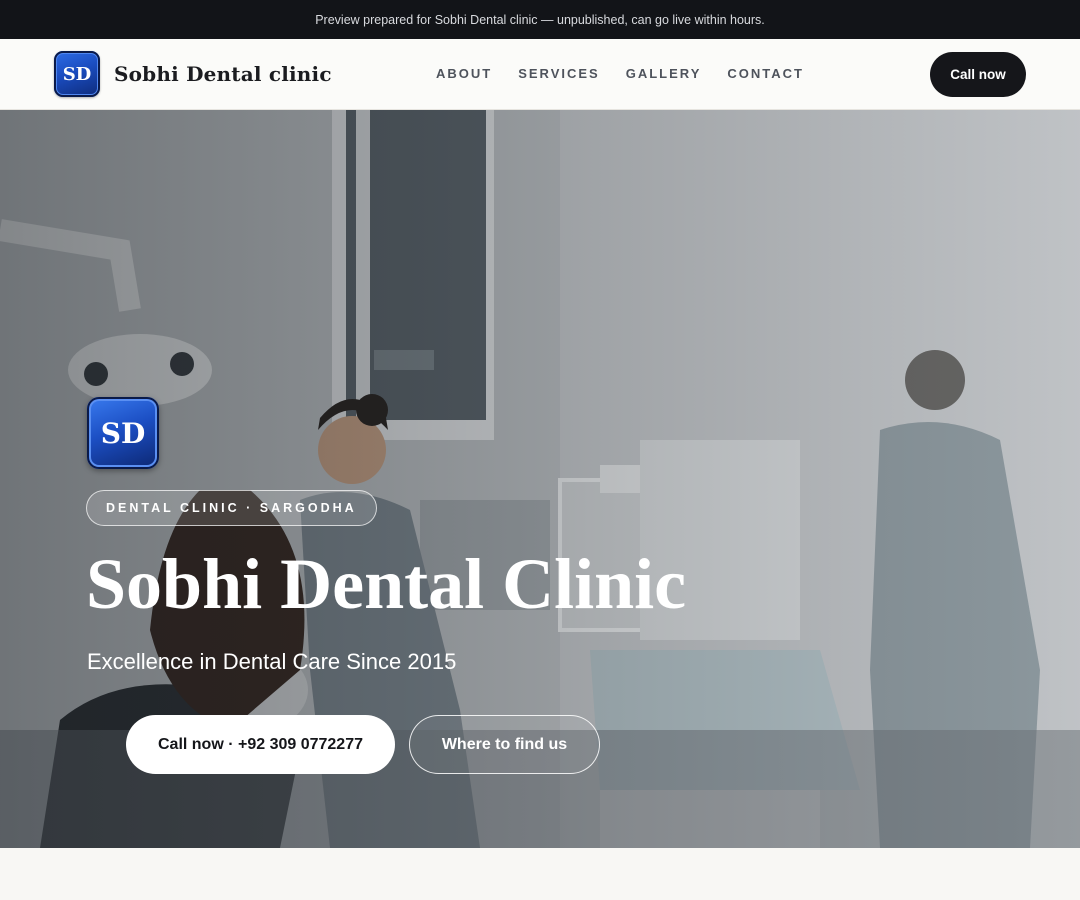 This screenshot has height=900, width=1080. I want to click on brand: SD Sobhi Dental clinic, so click(193, 74).